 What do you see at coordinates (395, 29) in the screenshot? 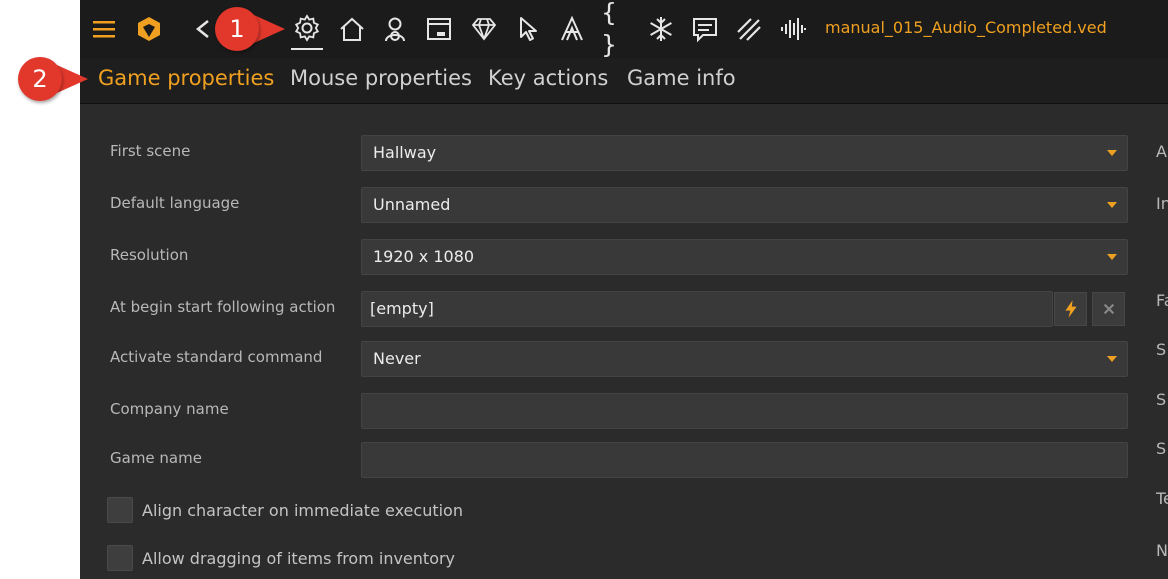
I see `character-icon` at bounding box center [395, 29].